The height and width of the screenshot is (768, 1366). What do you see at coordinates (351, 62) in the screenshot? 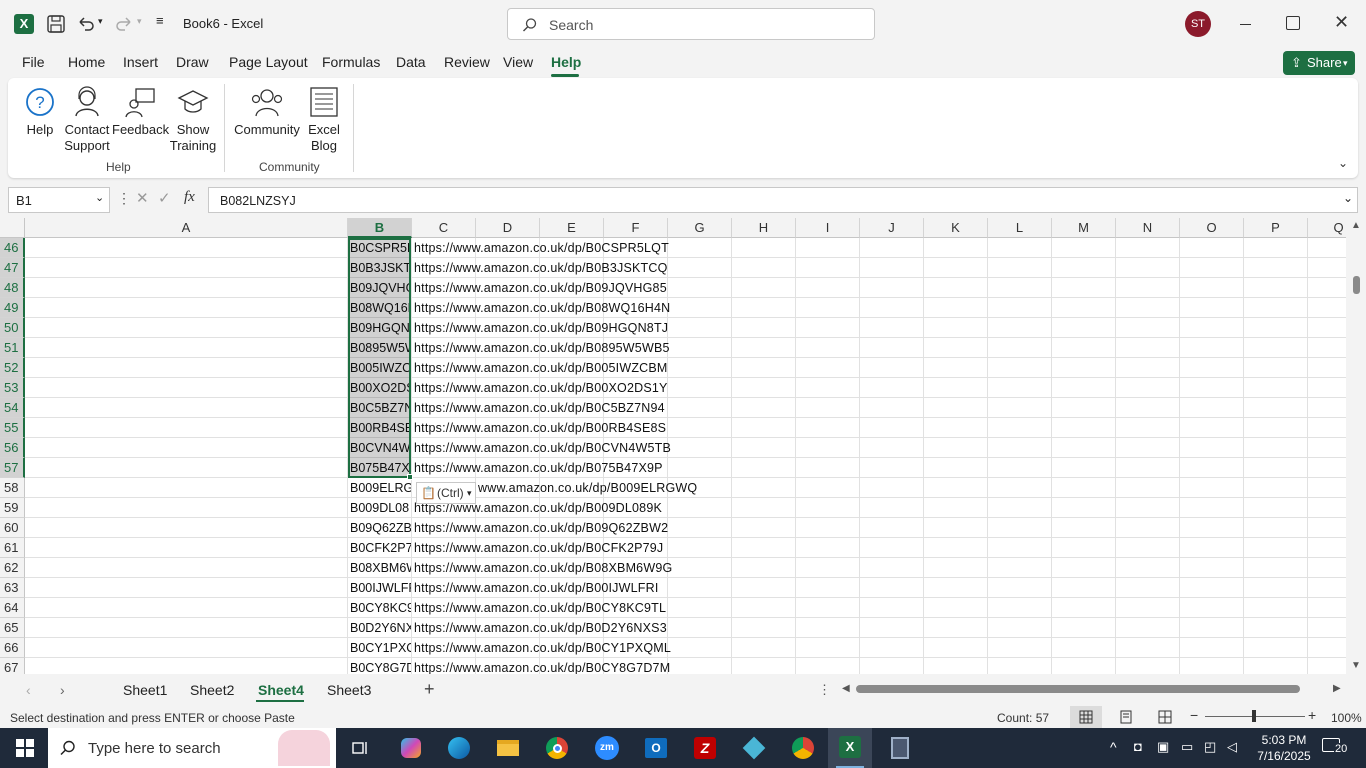
I see `tab-formulas: Formulas` at bounding box center [351, 62].